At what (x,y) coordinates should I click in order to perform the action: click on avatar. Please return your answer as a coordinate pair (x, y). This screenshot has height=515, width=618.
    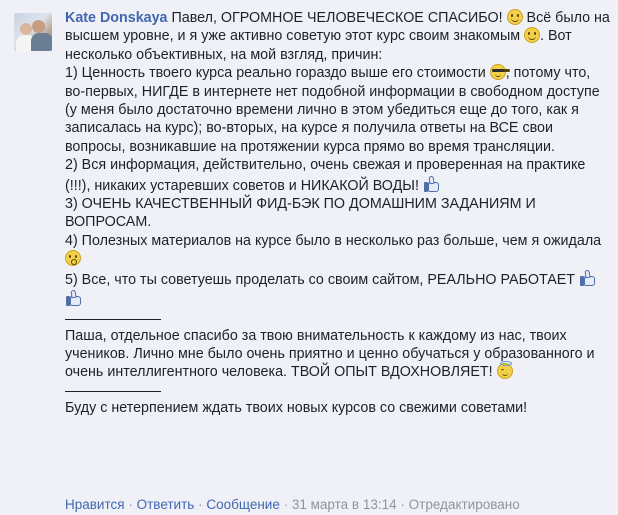
    Looking at the image, I should click on (33, 32).